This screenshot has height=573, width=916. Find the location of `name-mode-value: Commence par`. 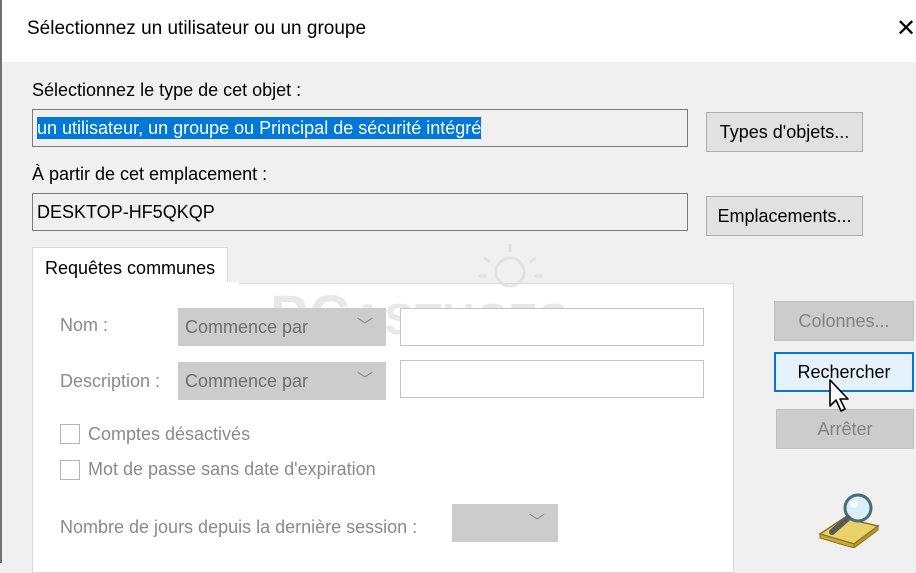

name-mode-value: Commence par is located at coordinates (247, 327).